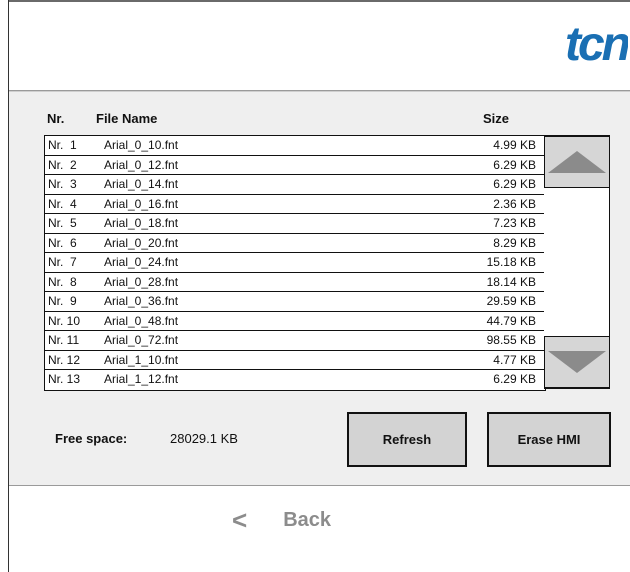  Describe the element at coordinates (141, 340) in the screenshot. I see `file-row-name: Arial_0_72.fnt` at that location.